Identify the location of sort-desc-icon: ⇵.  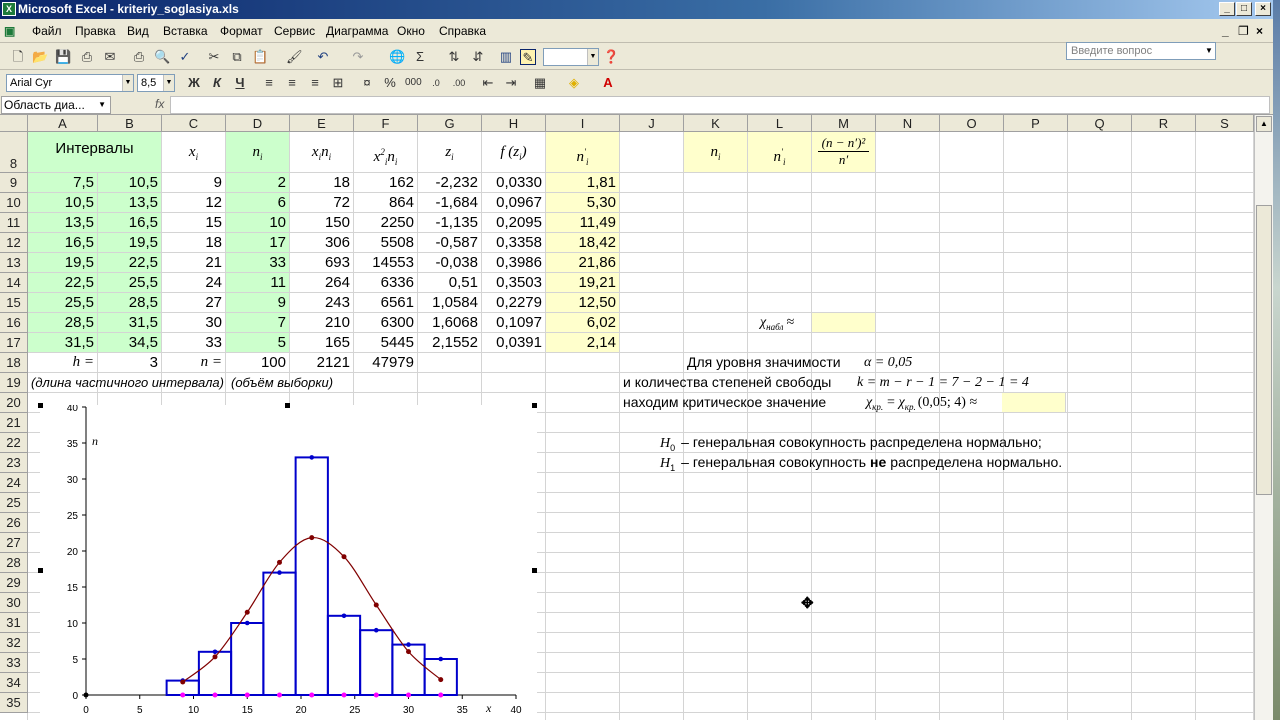
(478, 57).